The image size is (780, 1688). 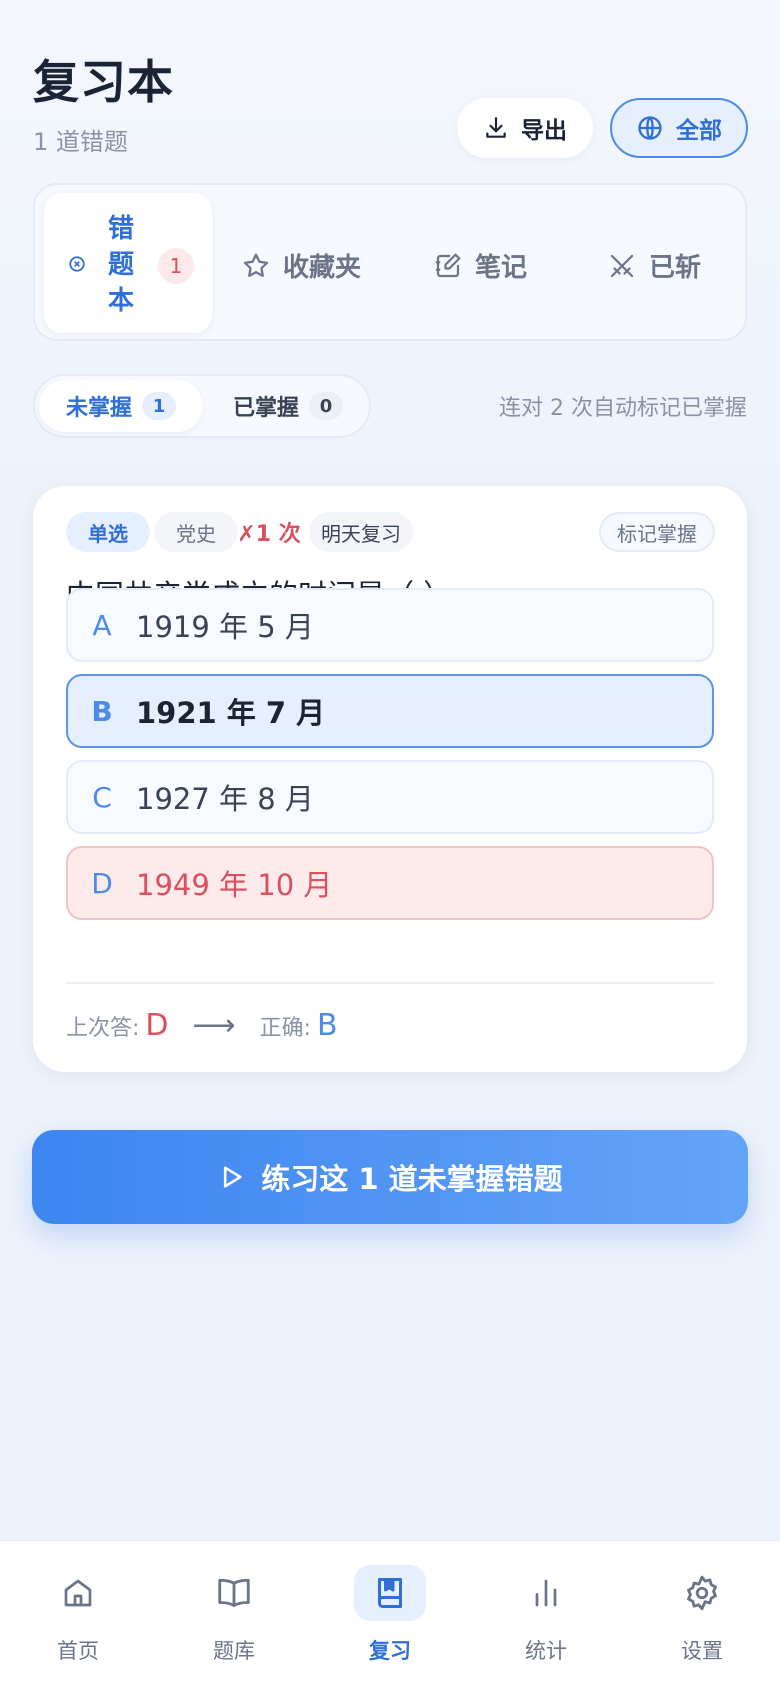 What do you see at coordinates (103, 1028) in the screenshot?
I see `last-answer-label: 上次答:` at bounding box center [103, 1028].